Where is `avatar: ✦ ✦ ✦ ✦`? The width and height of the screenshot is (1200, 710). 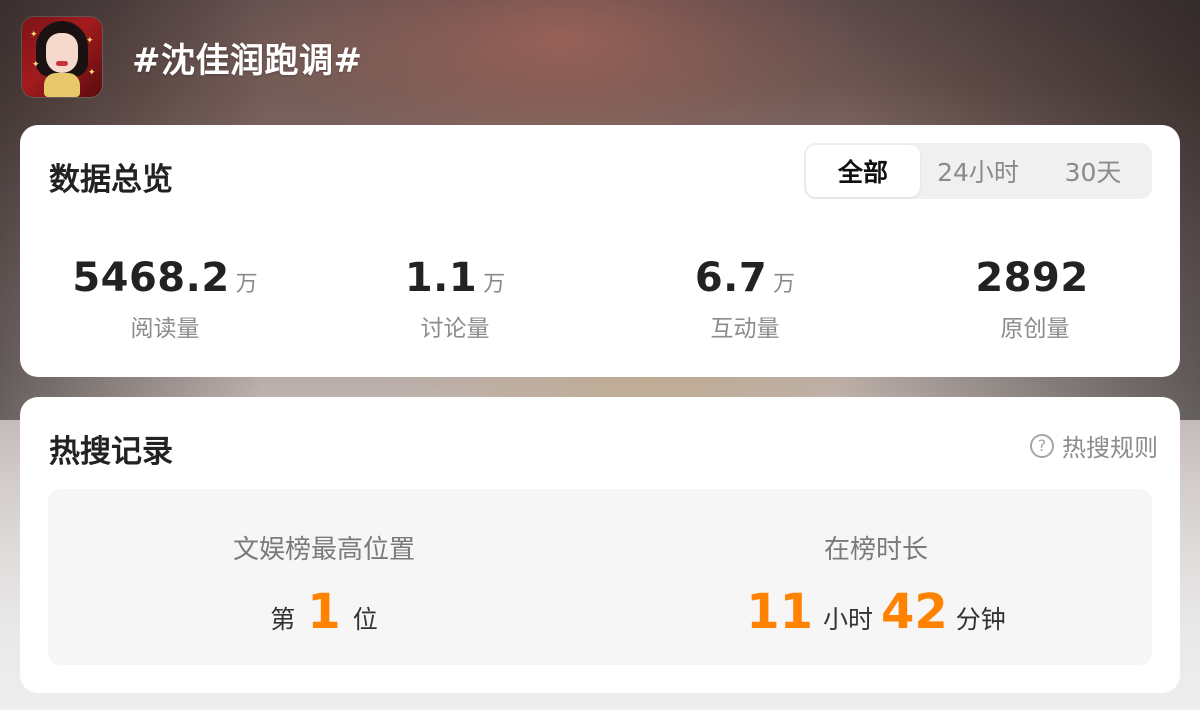 avatar: ✦ ✦ ✦ ✦ is located at coordinates (62, 57).